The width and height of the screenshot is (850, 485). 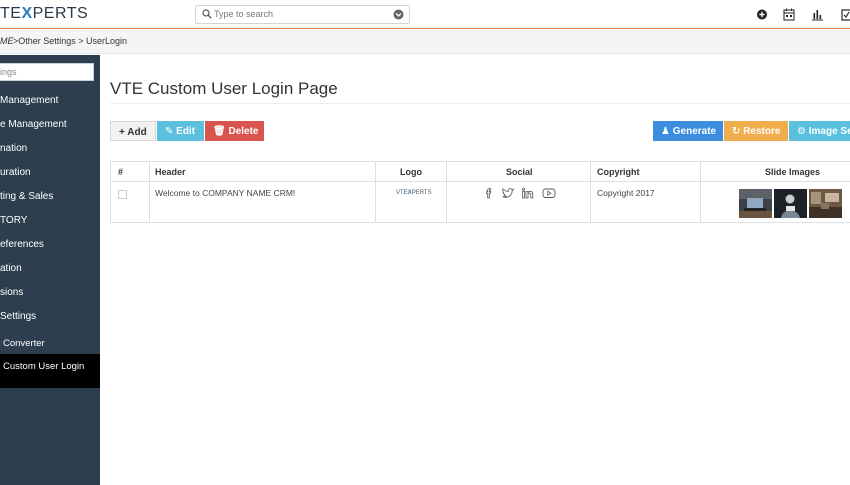 What do you see at coordinates (70, 41) in the screenshot?
I see `breadcrumb-path: >Other Settings > UserLogin` at bounding box center [70, 41].